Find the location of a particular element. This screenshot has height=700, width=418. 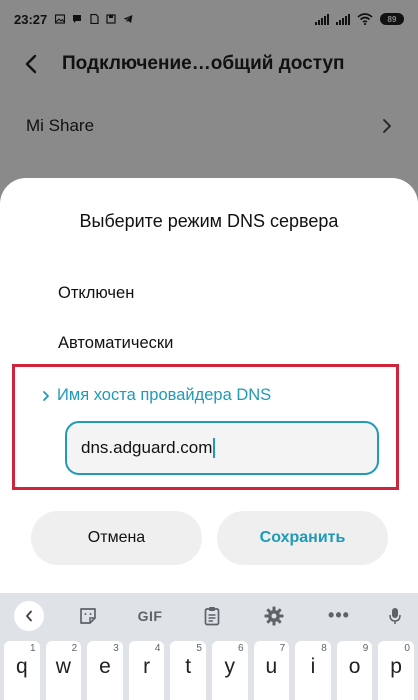

save-button: Сохранить is located at coordinates (302, 538).